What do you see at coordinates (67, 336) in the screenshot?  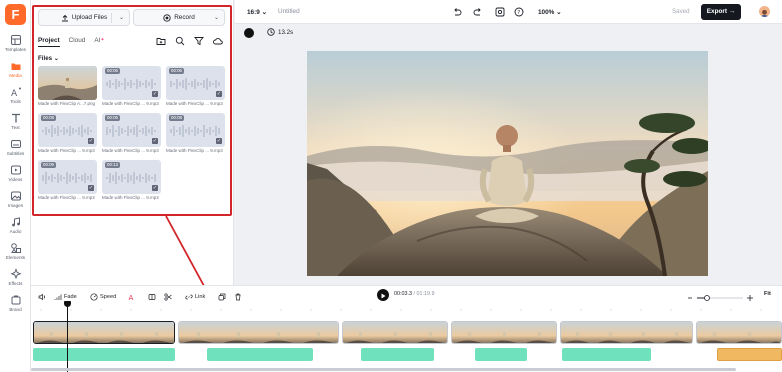 I see `playhead` at bounding box center [67, 336].